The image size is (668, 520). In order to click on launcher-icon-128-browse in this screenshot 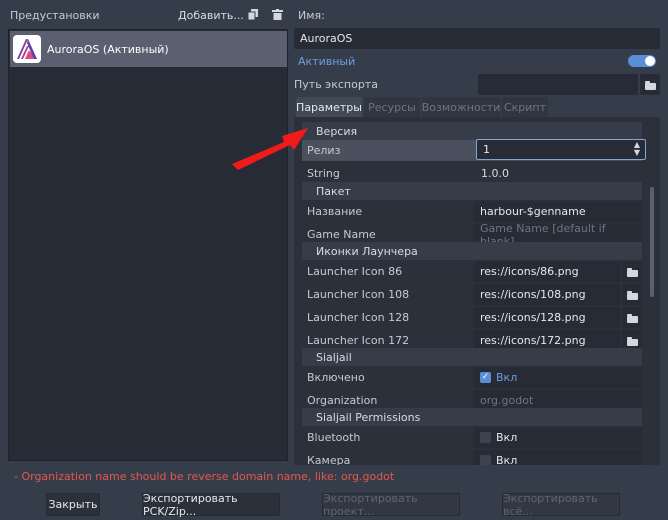, I will do `click(632, 317)`.